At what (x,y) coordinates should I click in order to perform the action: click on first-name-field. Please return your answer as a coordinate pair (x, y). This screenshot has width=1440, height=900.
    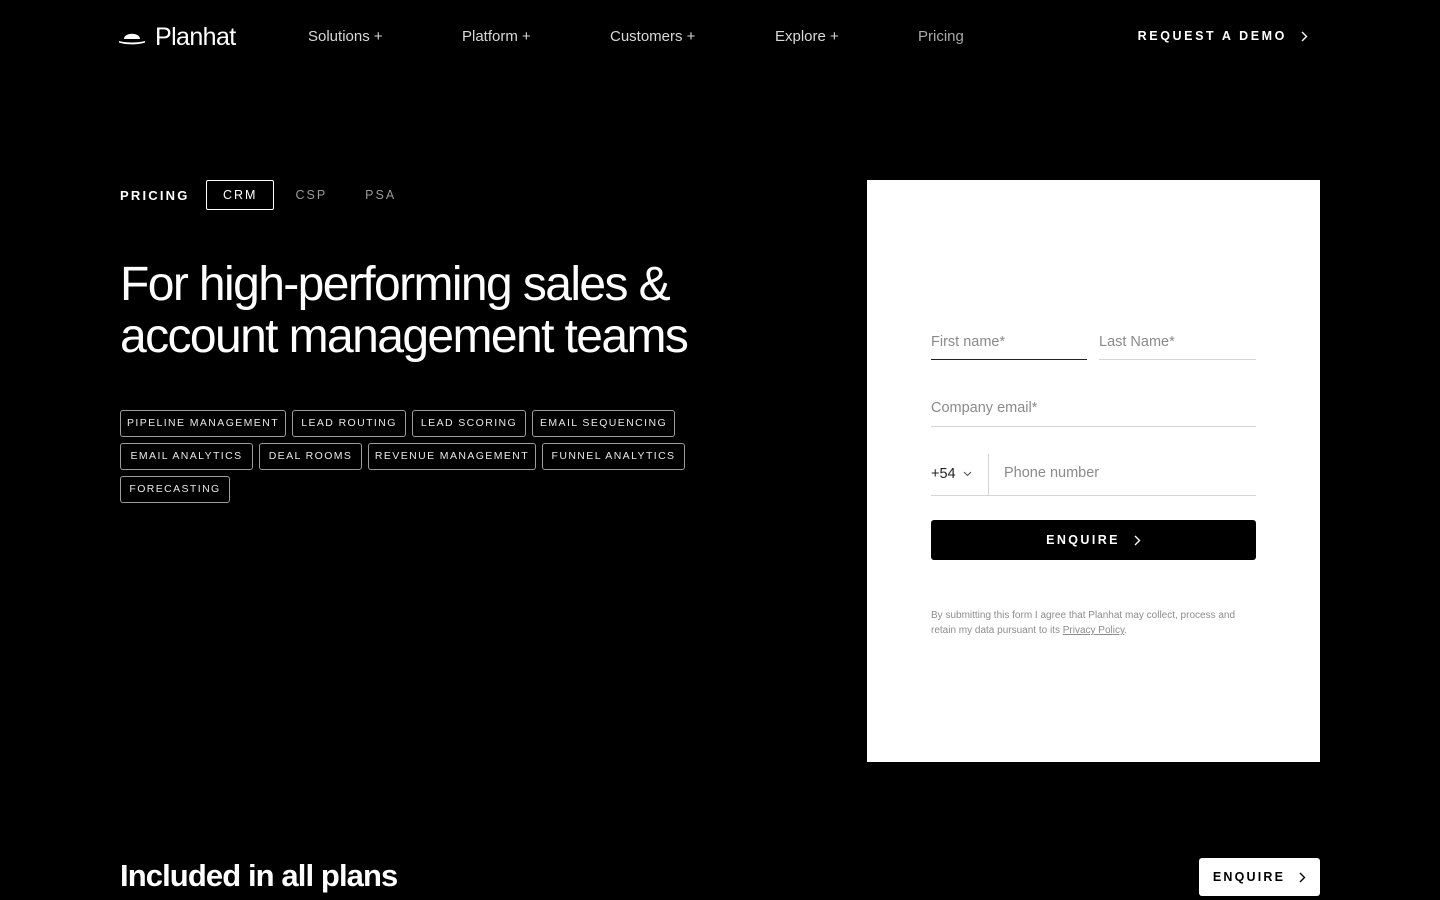
    Looking at the image, I should click on (1009, 343).